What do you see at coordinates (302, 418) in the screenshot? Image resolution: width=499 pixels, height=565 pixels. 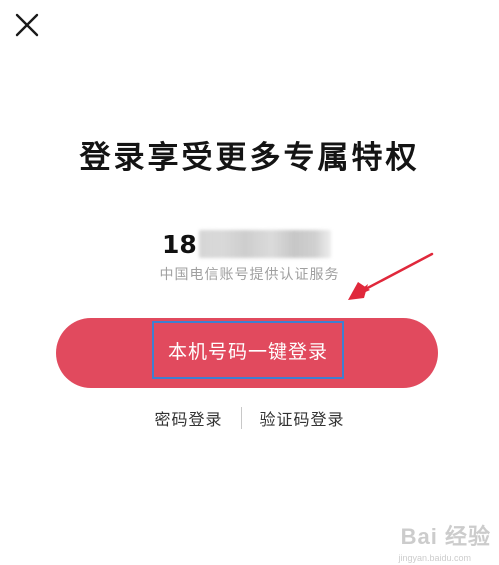 I see `verification-code-login-link: 验证码登录` at bounding box center [302, 418].